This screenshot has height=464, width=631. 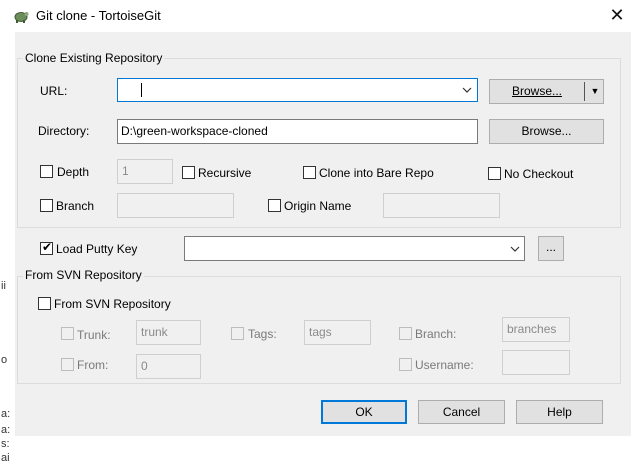 What do you see at coordinates (141, 90) in the screenshot?
I see `text-caret` at bounding box center [141, 90].